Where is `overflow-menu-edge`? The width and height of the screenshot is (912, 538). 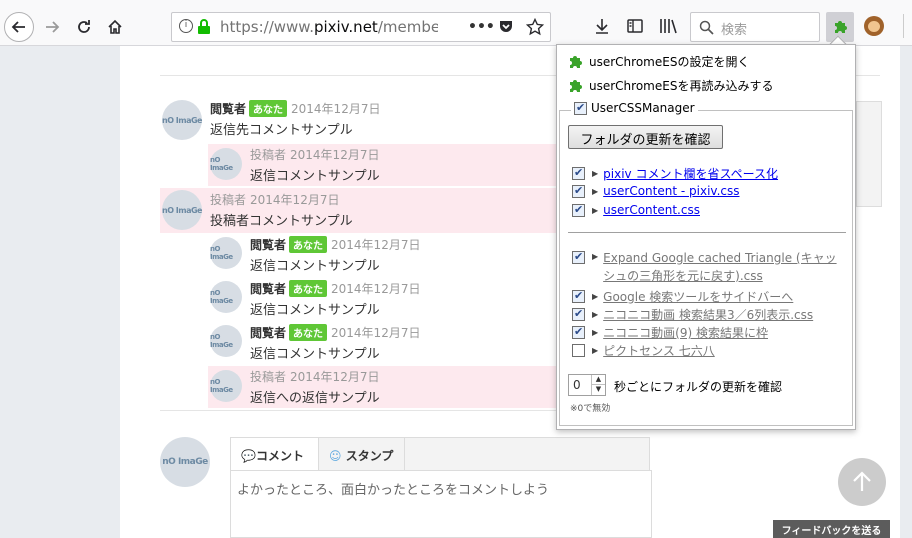 overflow-menu-edge is located at coordinates (907, 26).